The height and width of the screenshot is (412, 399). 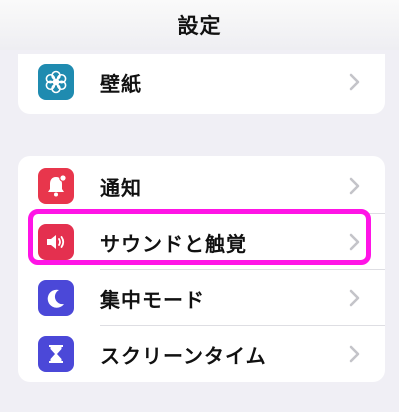 I want to click on page-title: 設定, so click(x=199, y=26).